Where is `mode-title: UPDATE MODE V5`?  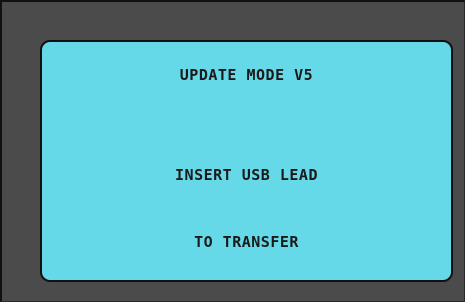 mode-title: UPDATE MODE V5 is located at coordinates (246, 75).